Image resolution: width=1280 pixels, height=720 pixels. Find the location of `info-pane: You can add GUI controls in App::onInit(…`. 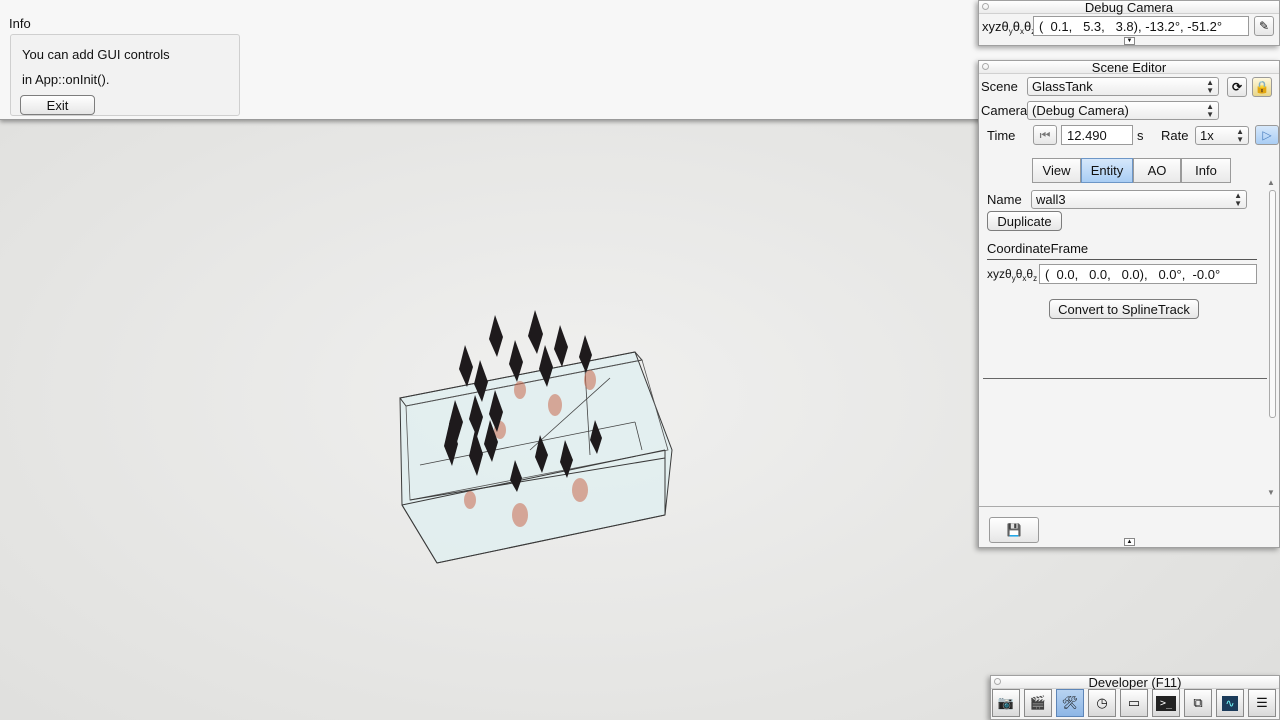

info-pane: You can add GUI controls in App::onInit(… is located at coordinates (125, 75).